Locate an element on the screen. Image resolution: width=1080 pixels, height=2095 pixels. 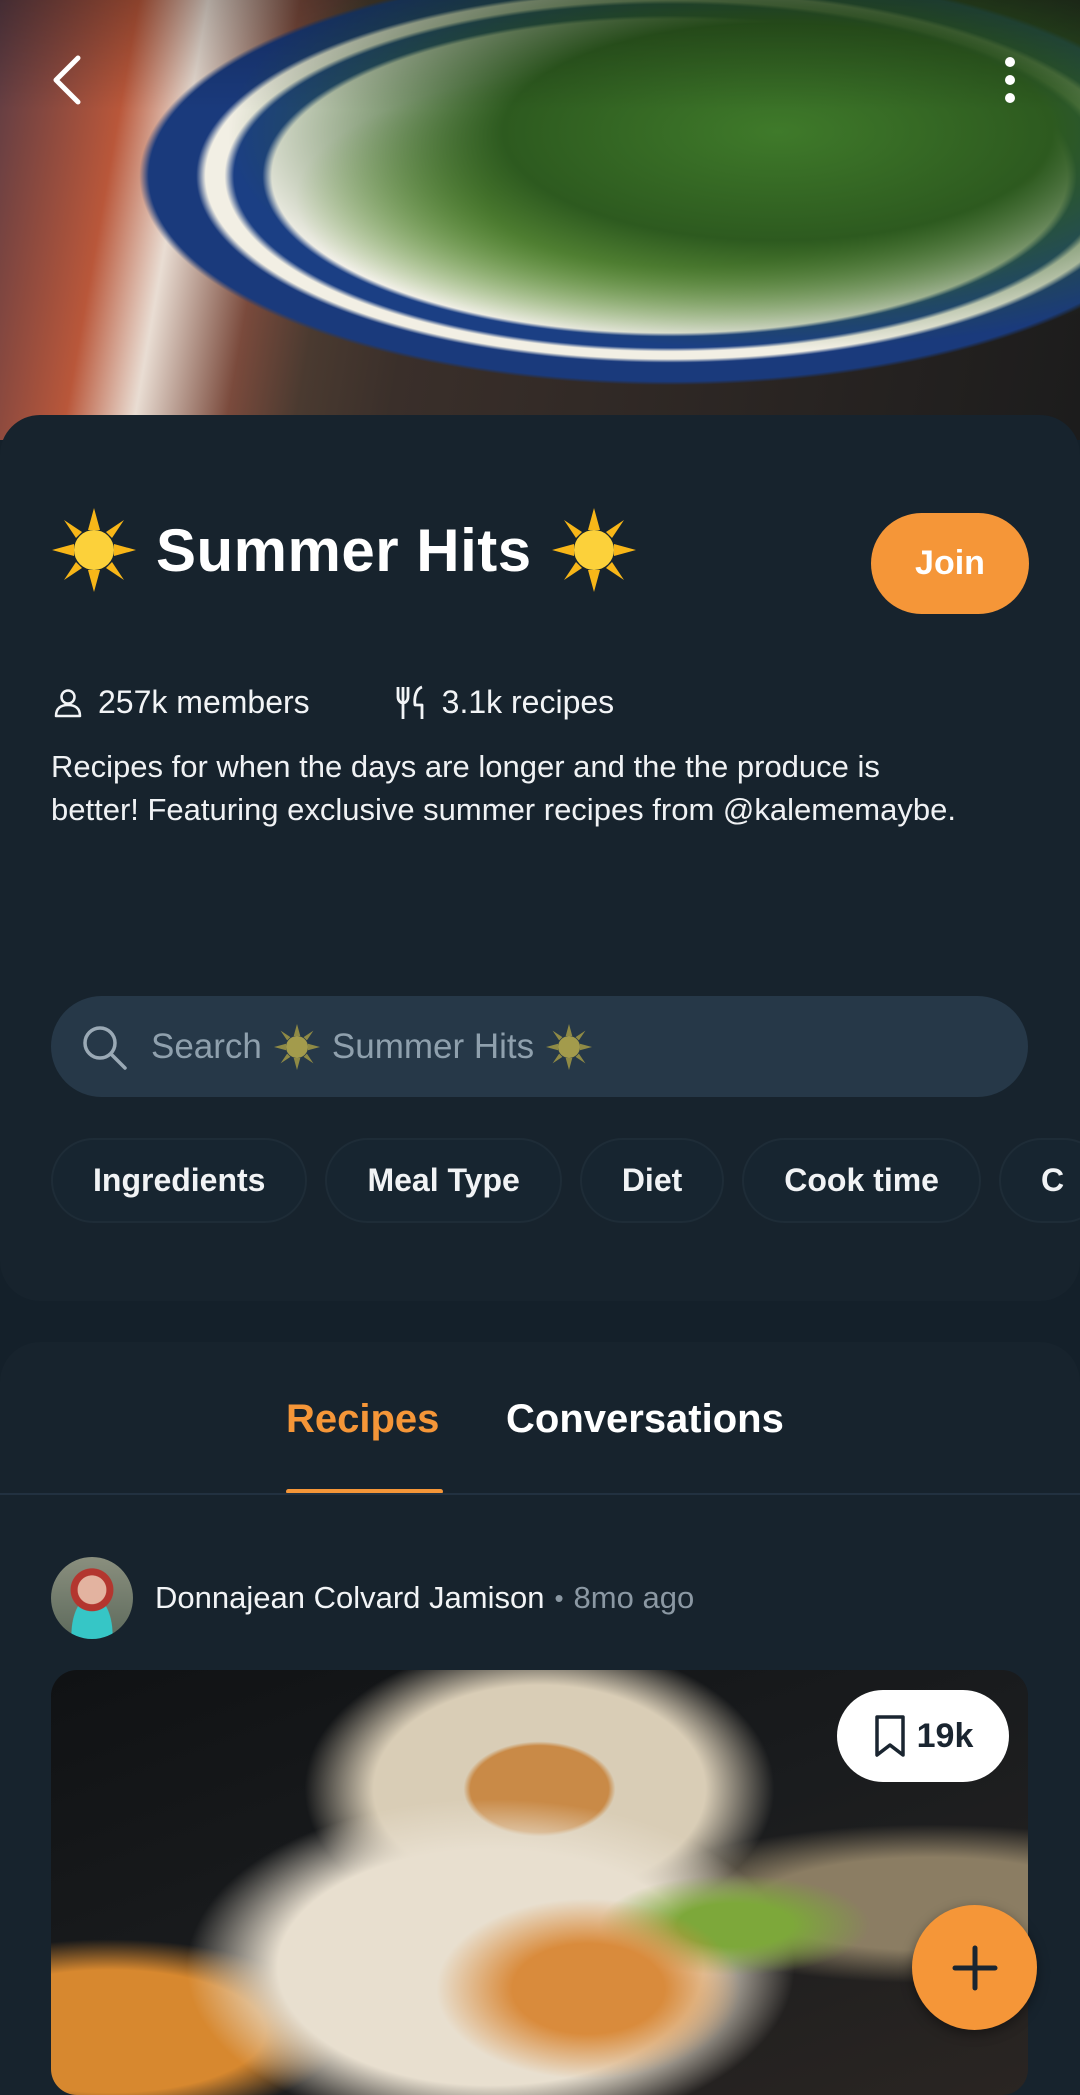
members-stat: 257k members is located at coordinates (181, 702).